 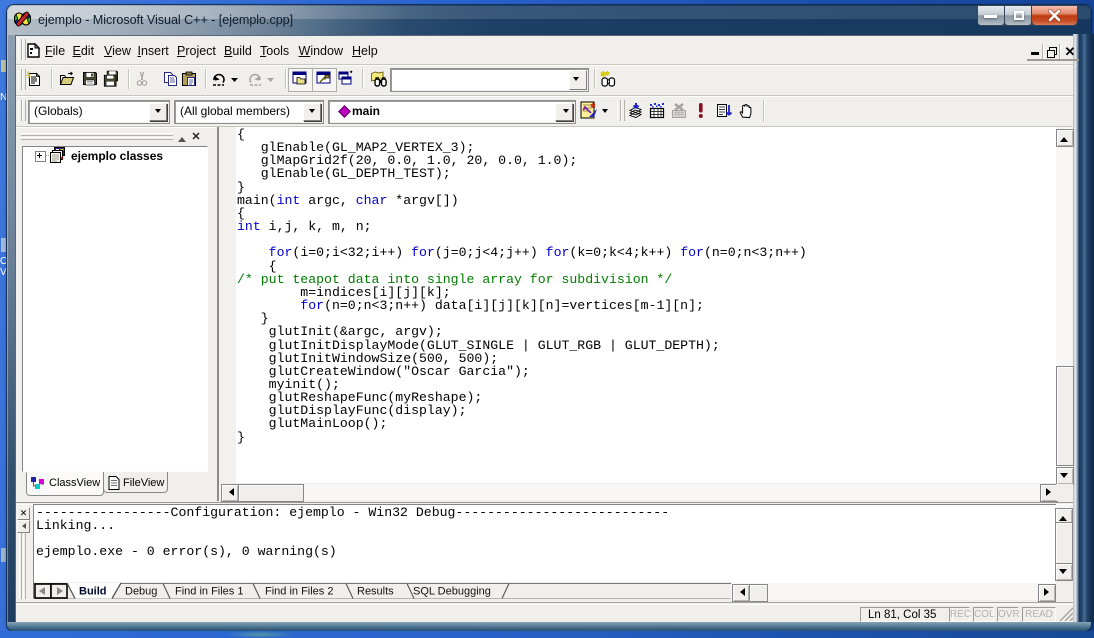 I want to click on svg-text: Debug, so click(x=141, y=592).